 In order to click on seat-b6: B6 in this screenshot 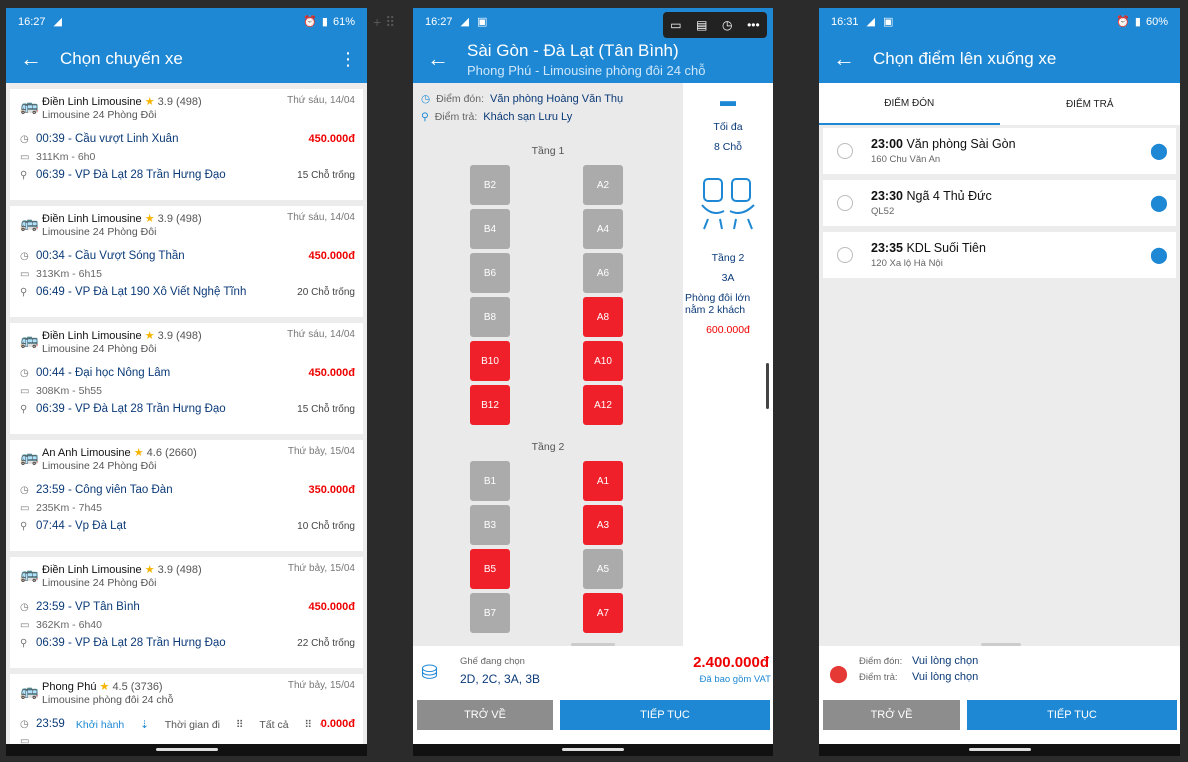, I will do `click(490, 273)`.